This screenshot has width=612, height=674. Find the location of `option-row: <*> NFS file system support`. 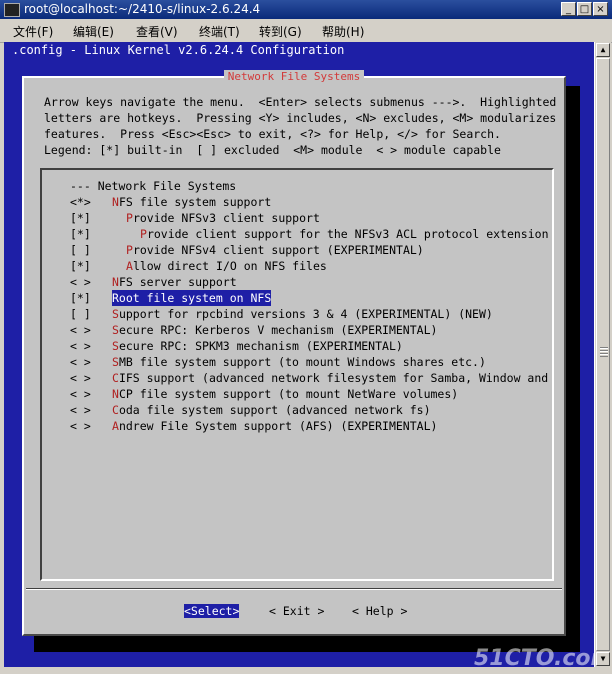

option-row: <*> NFS file system support is located at coordinates (297, 202).